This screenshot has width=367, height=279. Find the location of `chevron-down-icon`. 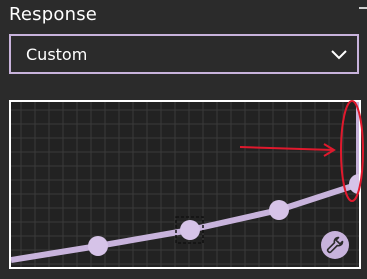

chevron-down-icon is located at coordinates (339, 54).